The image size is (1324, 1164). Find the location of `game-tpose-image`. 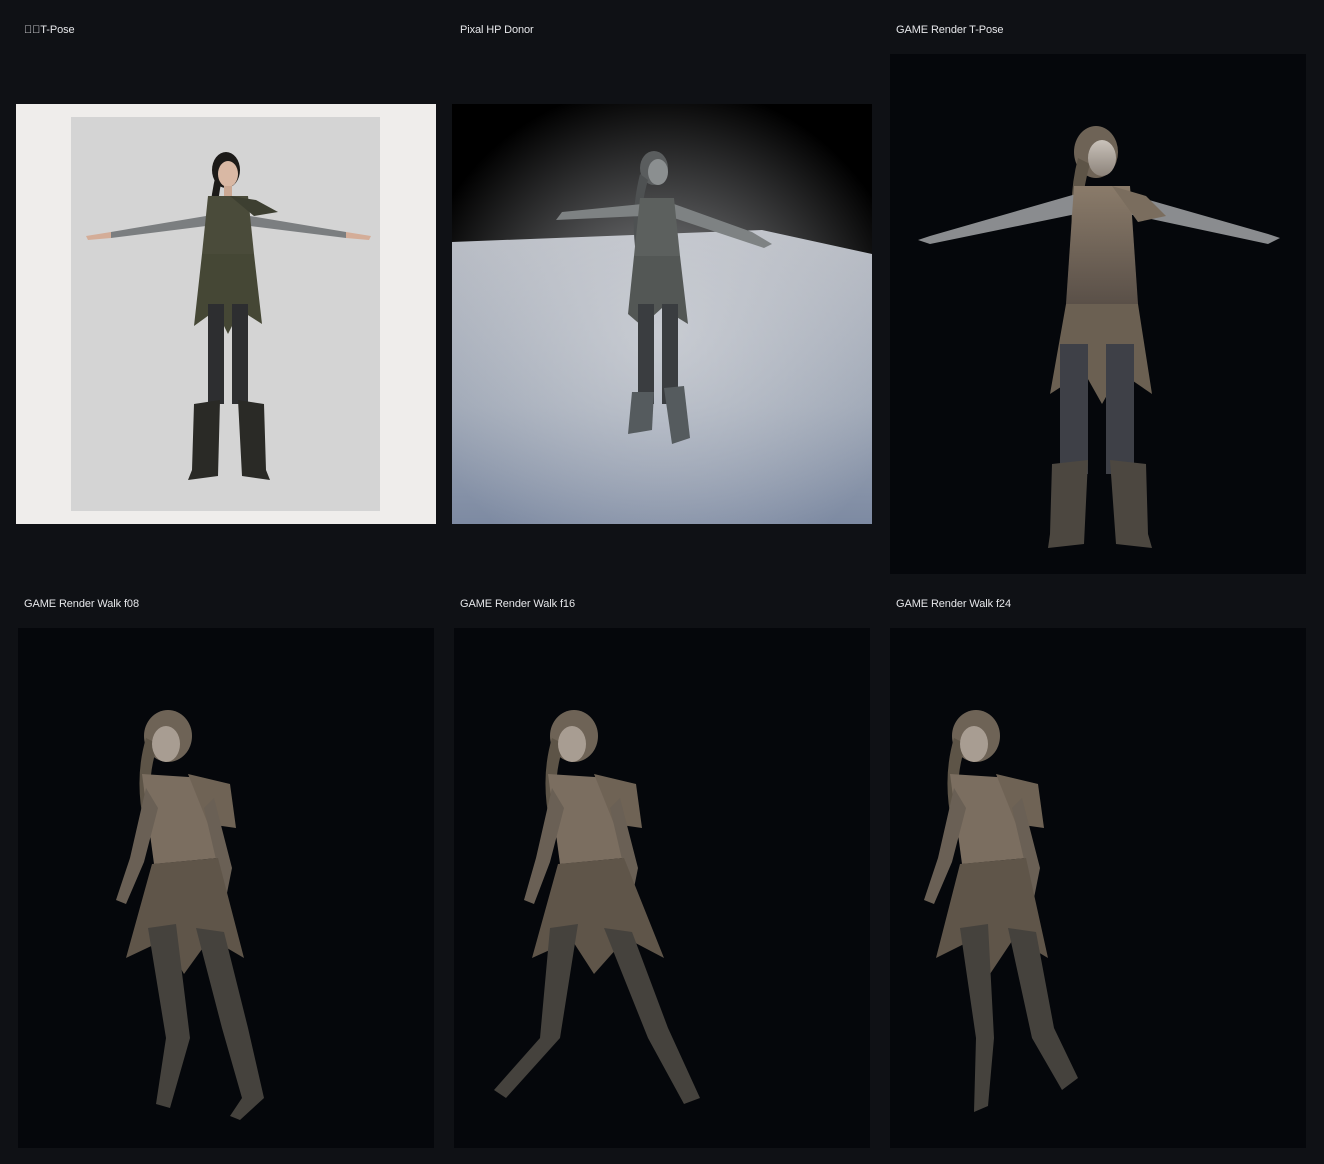

game-tpose-image is located at coordinates (1098, 314).